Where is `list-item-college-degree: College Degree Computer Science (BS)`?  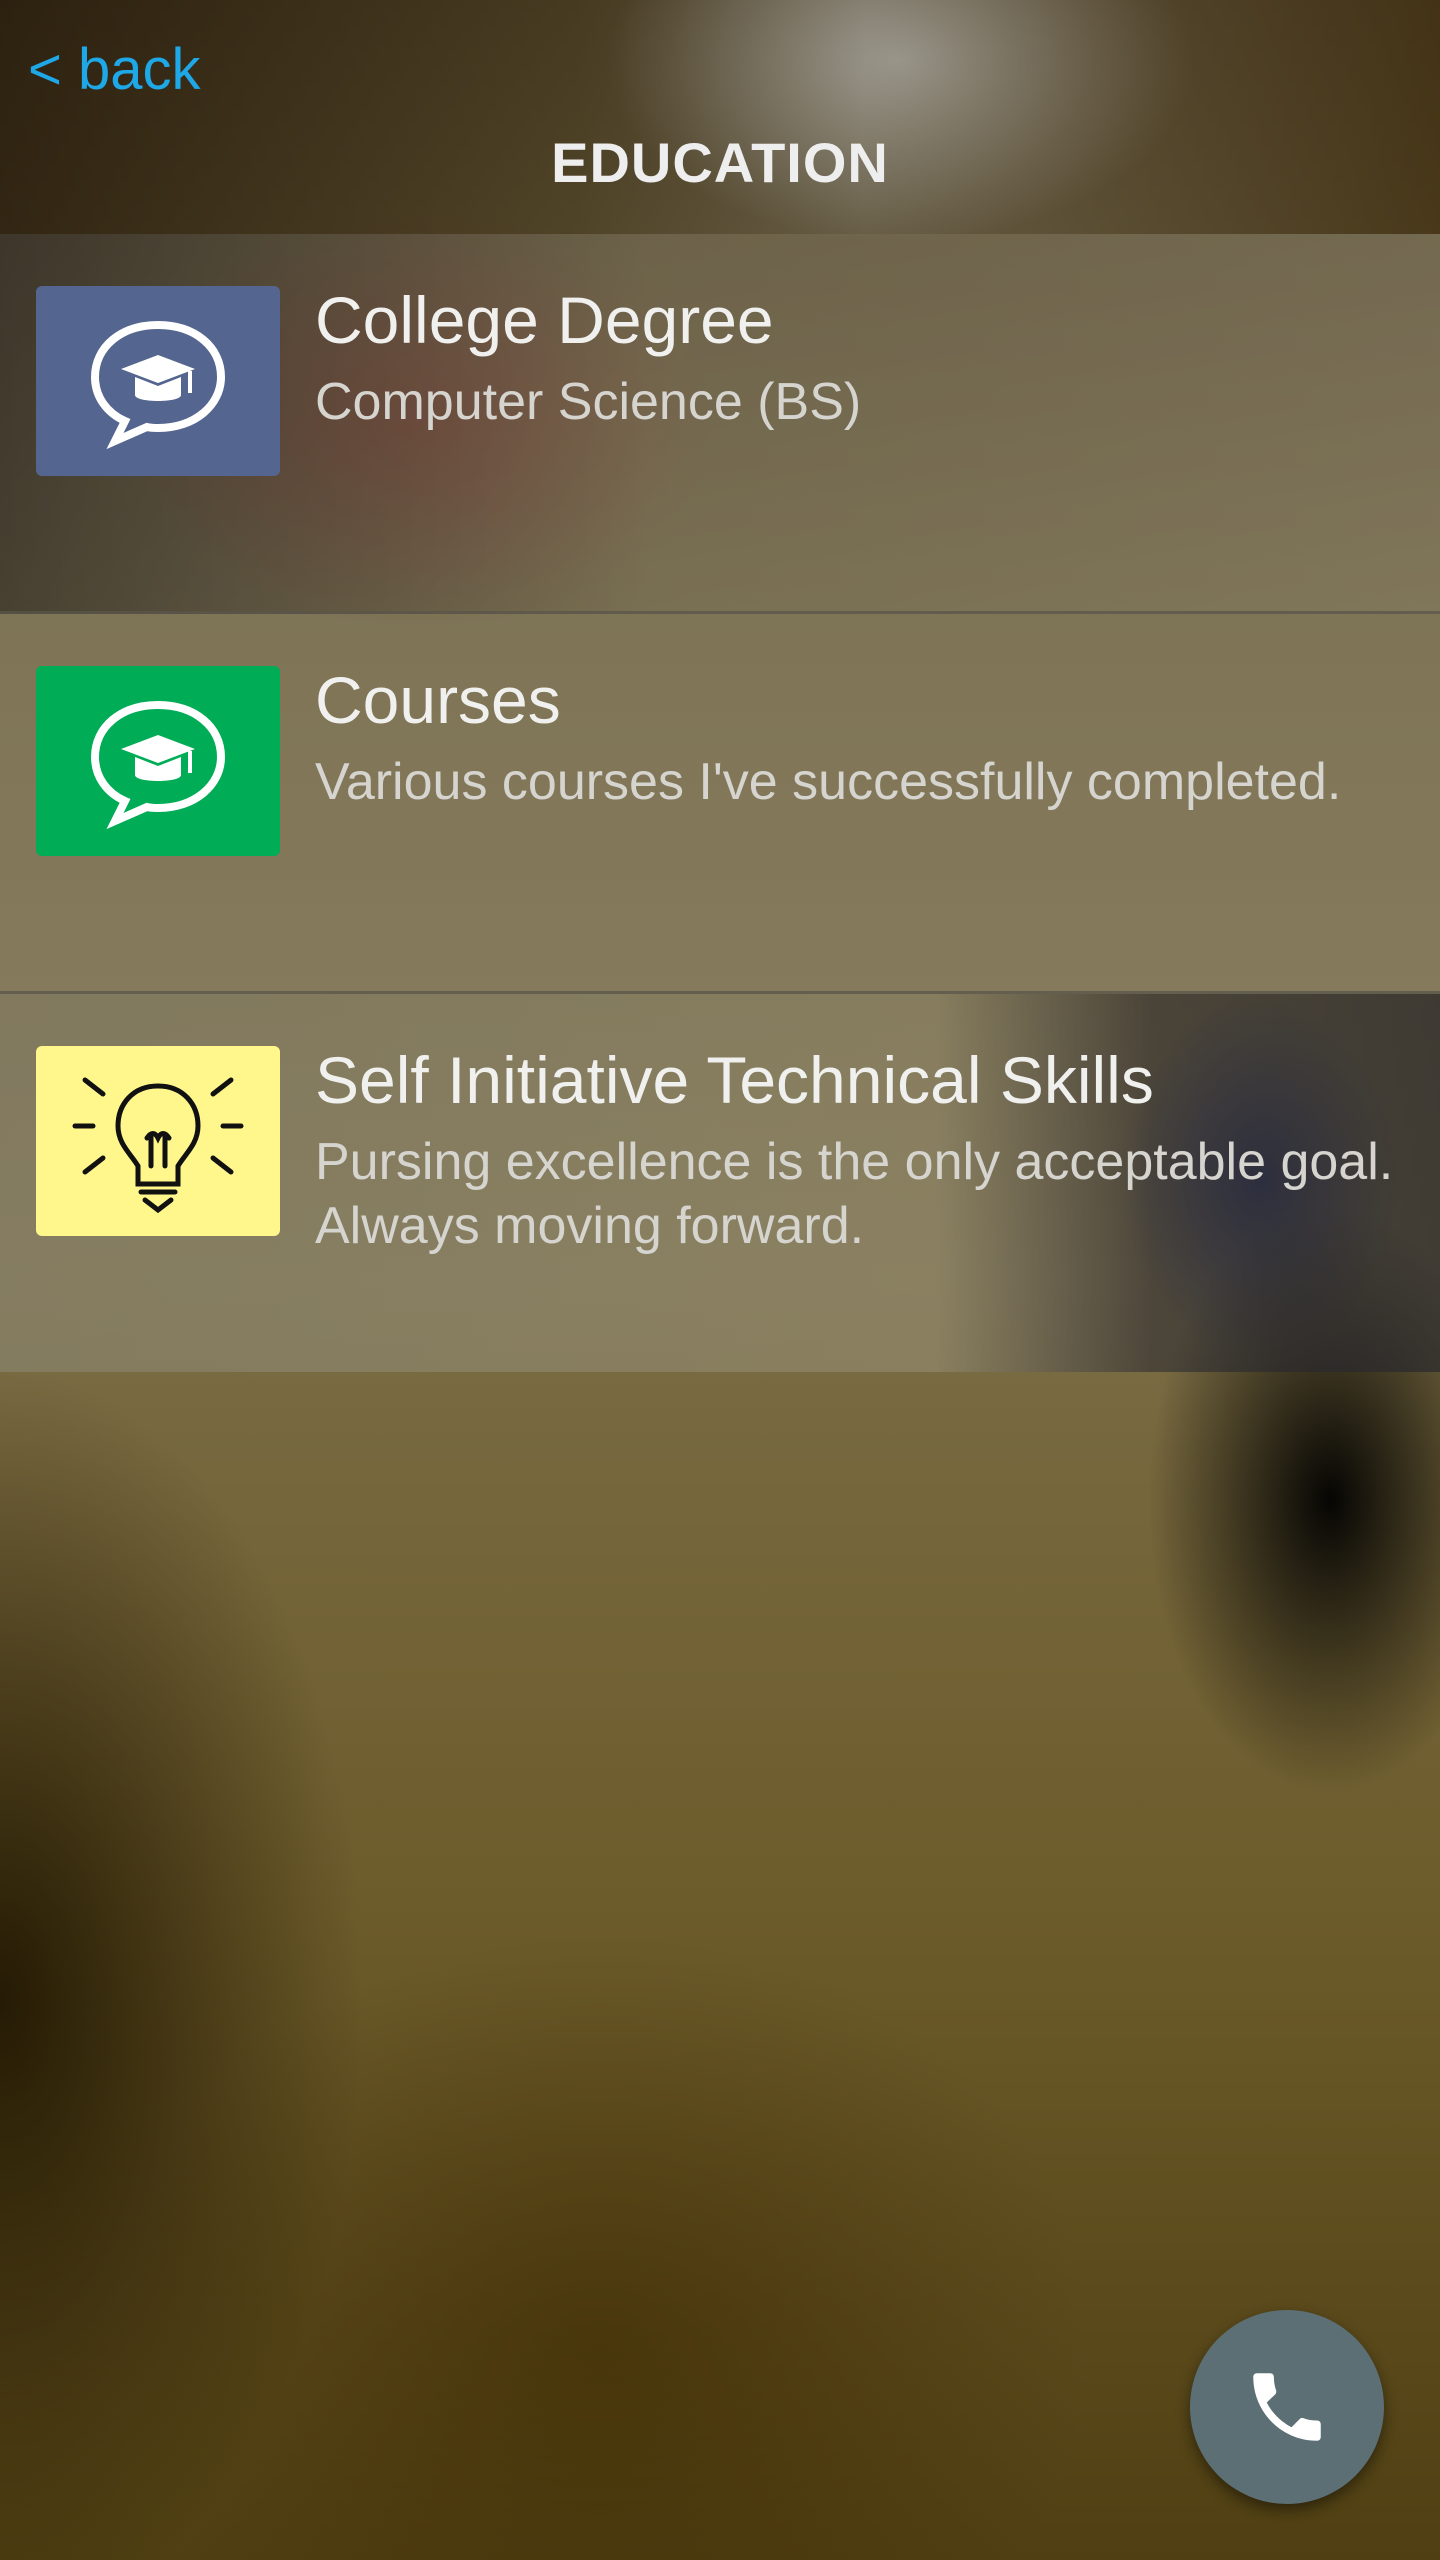
list-item-college-degree: College Degree Computer Science (BS) is located at coordinates (720, 424).